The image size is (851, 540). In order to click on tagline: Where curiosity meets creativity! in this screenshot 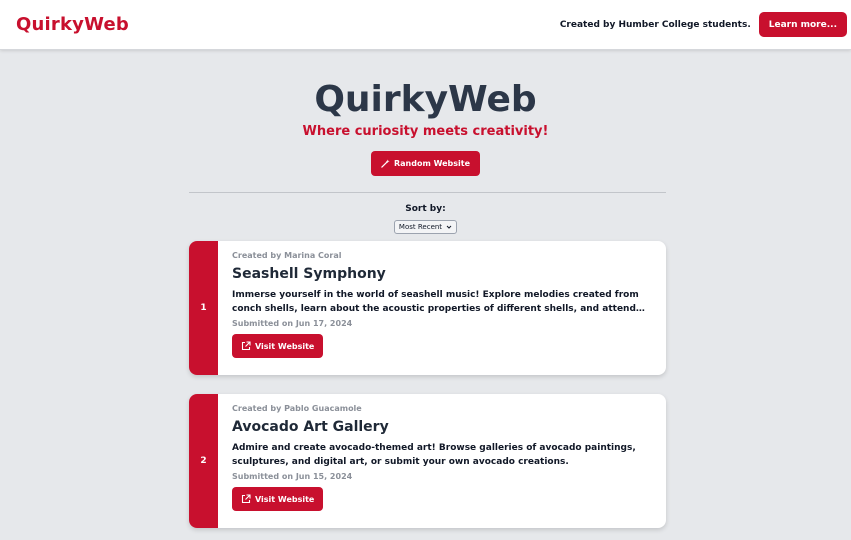, I will do `click(425, 131)`.